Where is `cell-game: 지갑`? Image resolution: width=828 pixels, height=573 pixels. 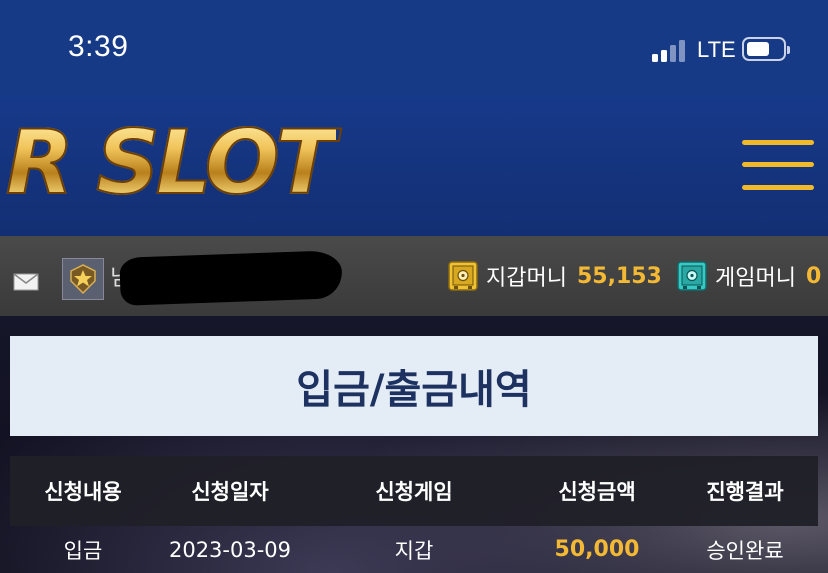
cell-game: 지갑 is located at coordinates (414, 550).